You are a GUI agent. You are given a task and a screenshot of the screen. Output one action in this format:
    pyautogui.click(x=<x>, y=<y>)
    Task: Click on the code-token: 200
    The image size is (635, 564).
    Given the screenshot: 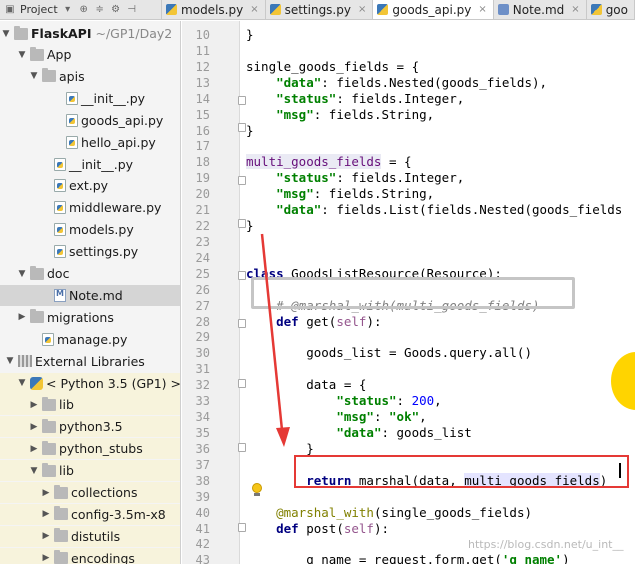 What is the action you would take?
    pyautogui.click(x=423, y=401)
    